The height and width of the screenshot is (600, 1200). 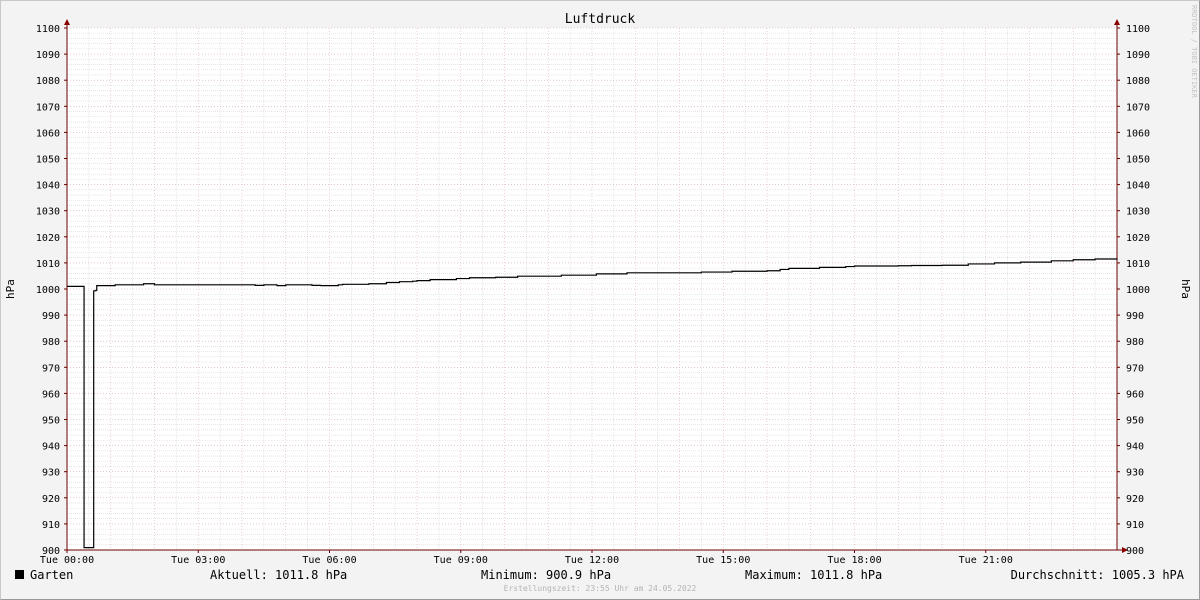 I want to click on y-tick-label: 1090, so click(x=48, y=55).